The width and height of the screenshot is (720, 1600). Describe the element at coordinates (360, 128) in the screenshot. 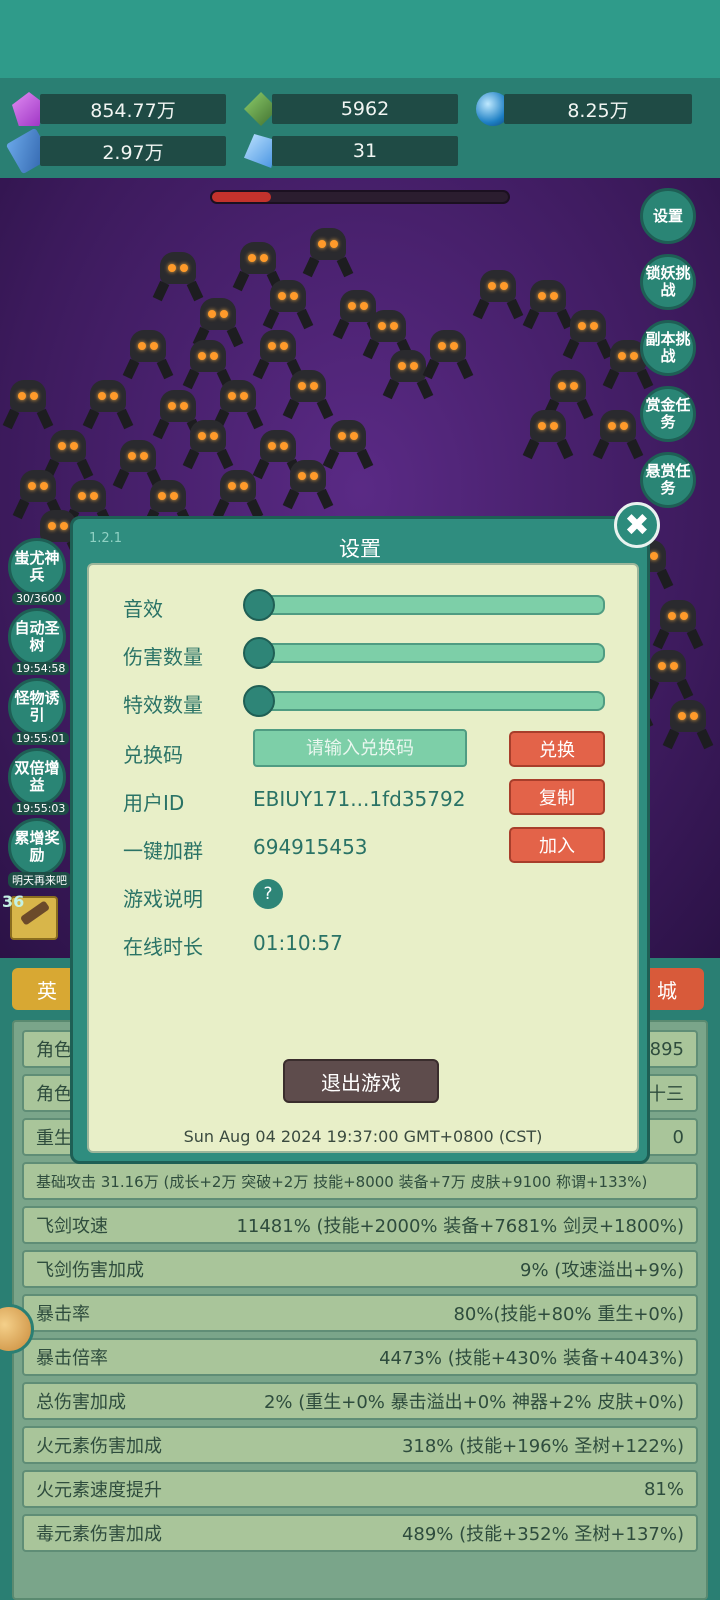

I see `resource-panel: 854.77万 5962 8.25万 2.97万 31` at that location.